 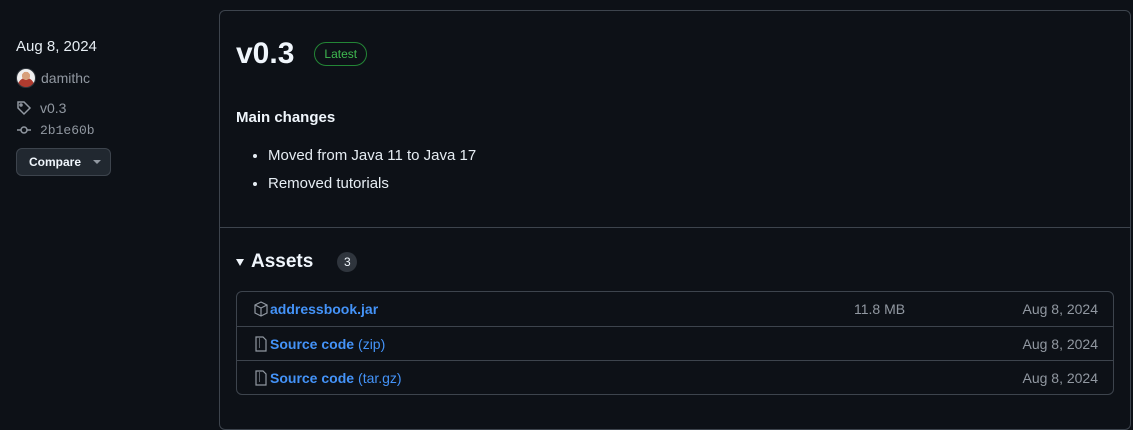 What do you see at coordinates (66, 78) in the screenshot?
I see `author-name: damithc` at bounding box center [66, 78].